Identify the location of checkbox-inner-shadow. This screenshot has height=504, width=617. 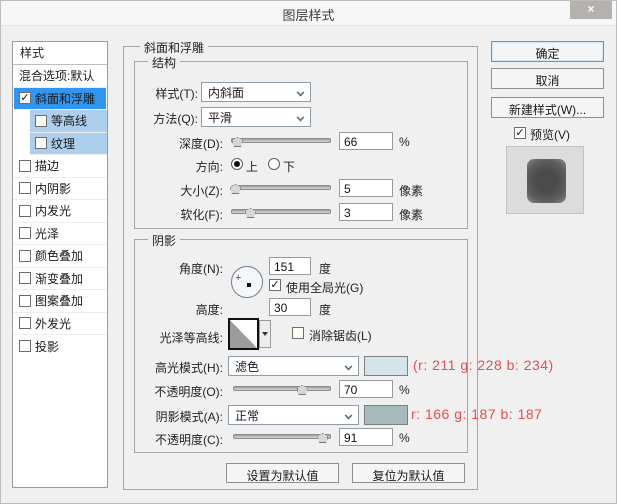
(25, 188).